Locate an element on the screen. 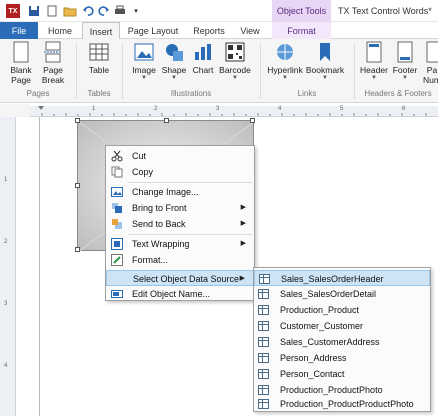 The image size is (438, 416). app-logo-icon: TX is located at coordinates (13, 11).